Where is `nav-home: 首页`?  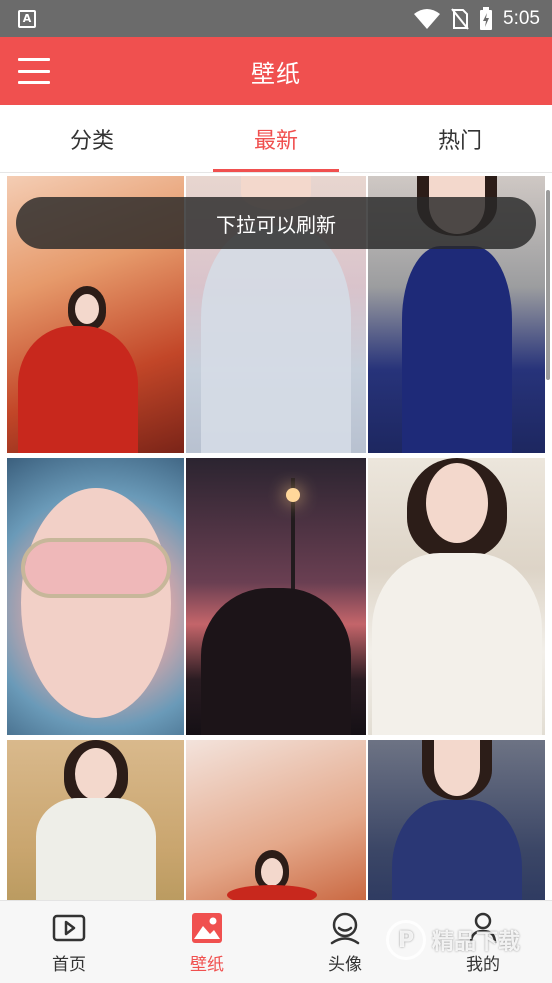
nav-home: 首页 is located at coordinates (69, 942).